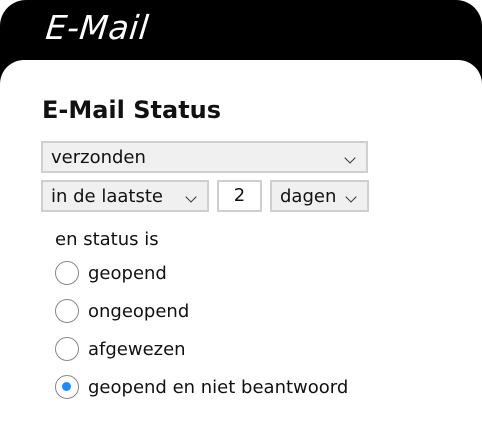 This screenshot has width=482, height=438. I want to click on radio-option-geopend: geopend, so click(111, 273).